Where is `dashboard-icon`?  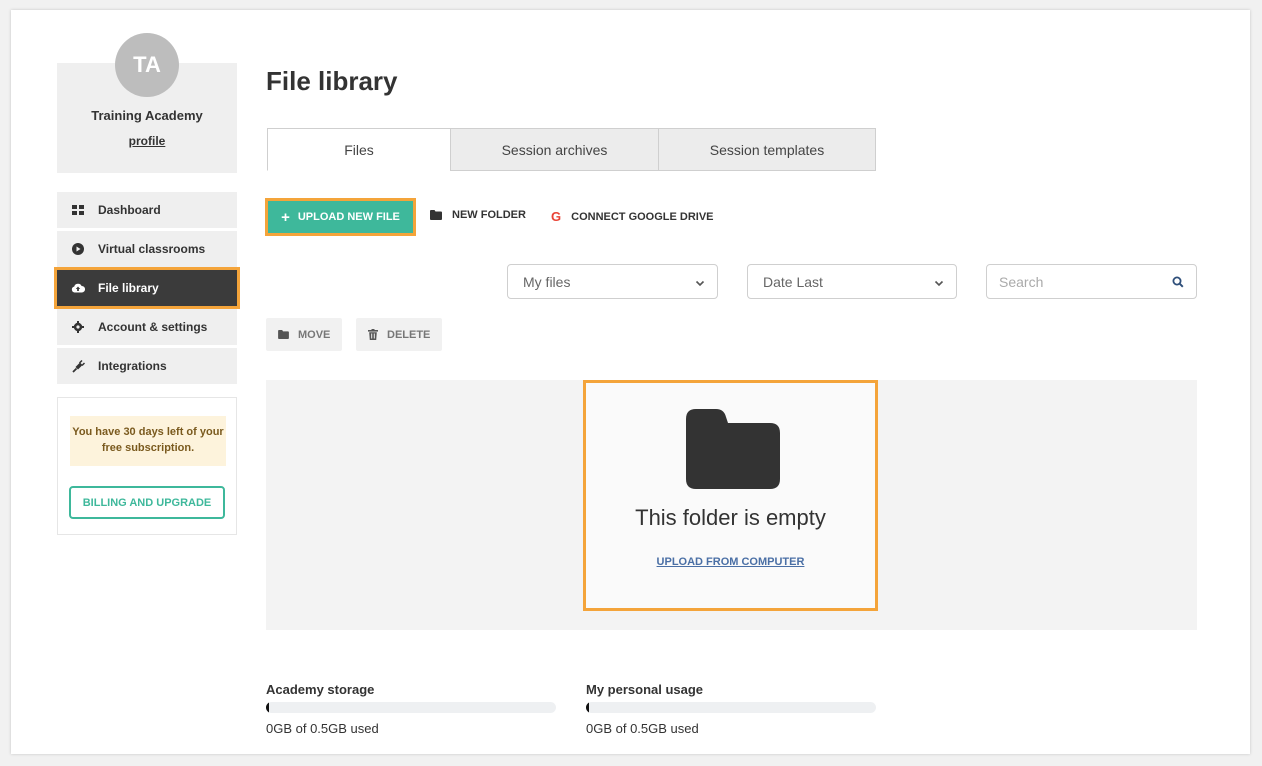
dashboard-icon is located at coordinates (78, 210).